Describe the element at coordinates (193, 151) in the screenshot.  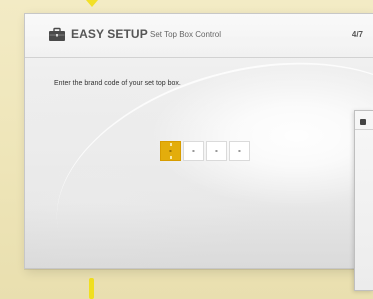
I see `code-digit-2: -` at that location.